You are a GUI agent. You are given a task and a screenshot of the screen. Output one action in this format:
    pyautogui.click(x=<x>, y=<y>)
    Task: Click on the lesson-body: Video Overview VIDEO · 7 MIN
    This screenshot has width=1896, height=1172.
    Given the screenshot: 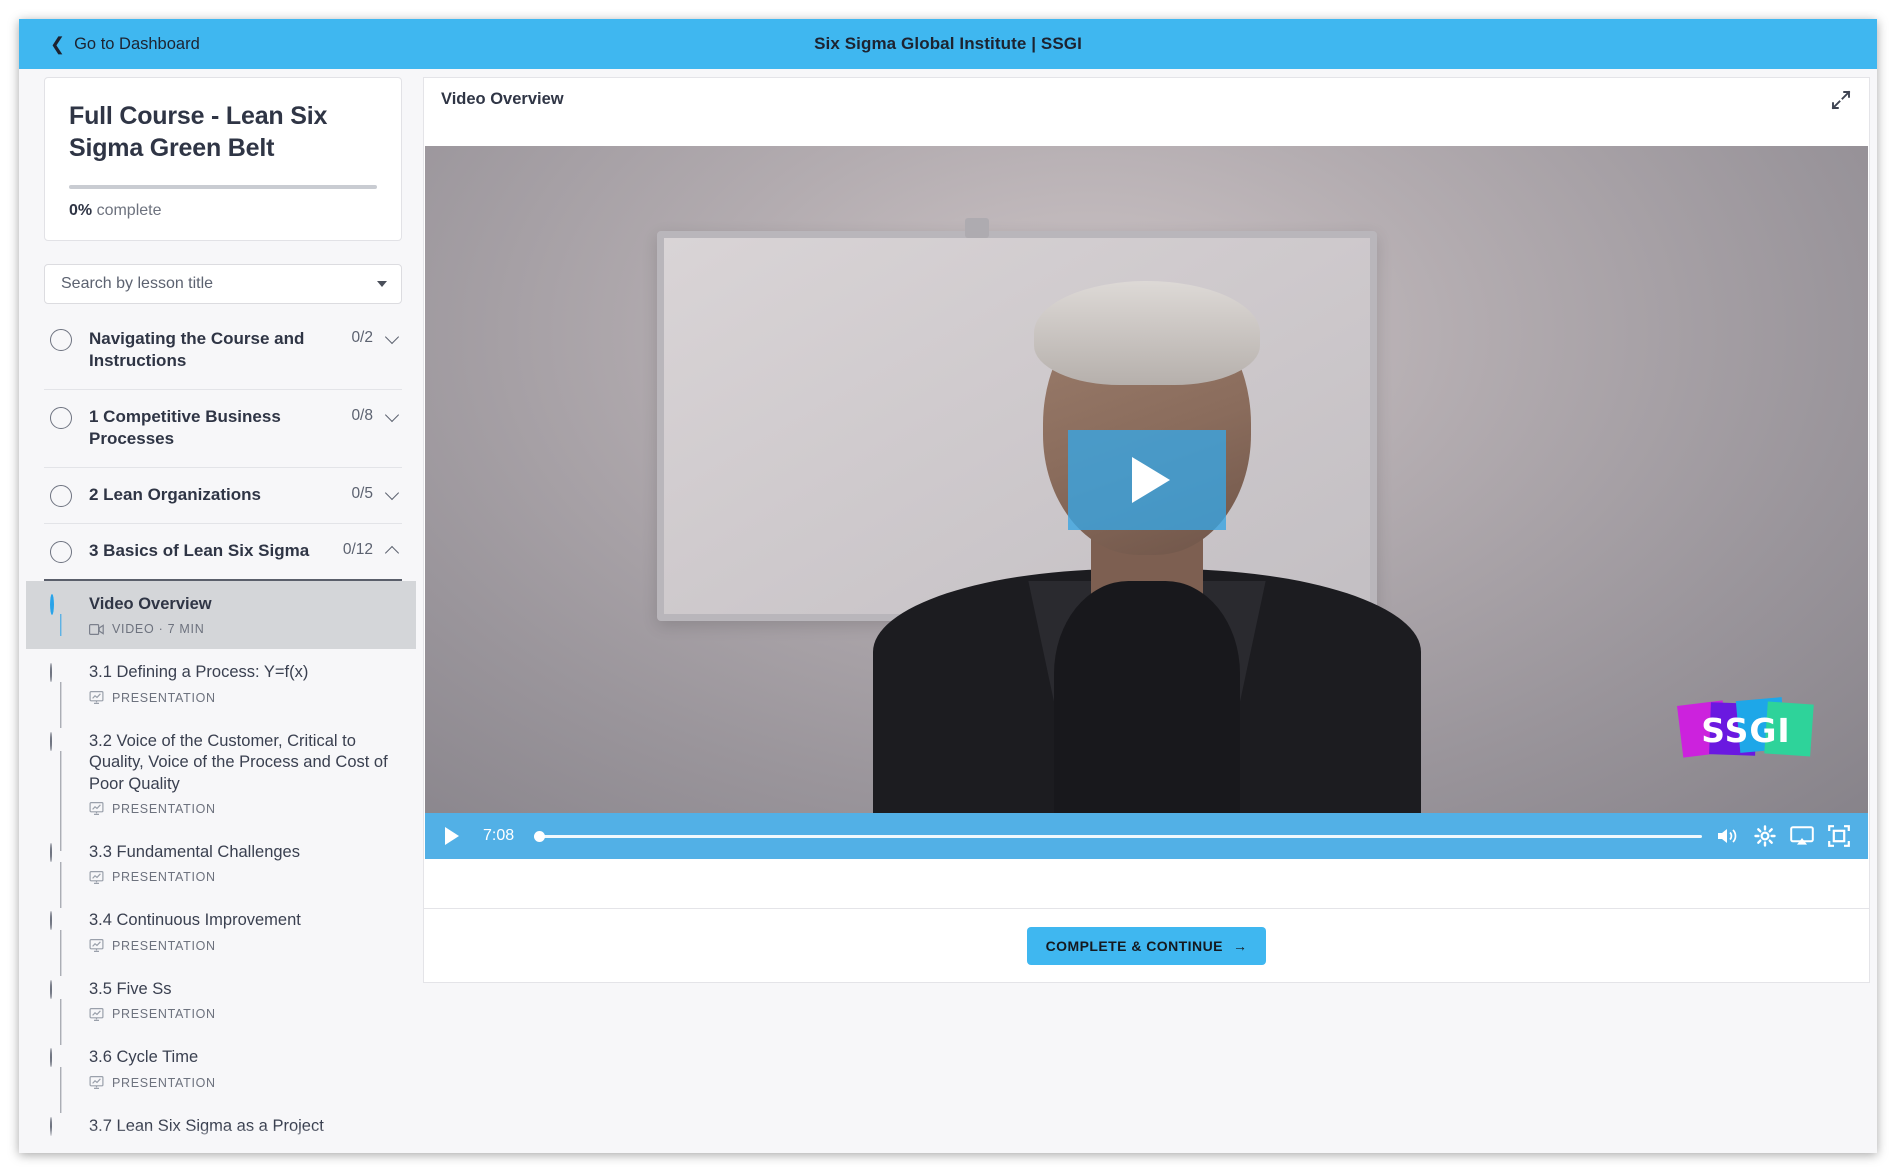 What is the action you would take?
    pyautogui.click(x=251, y=615)
    